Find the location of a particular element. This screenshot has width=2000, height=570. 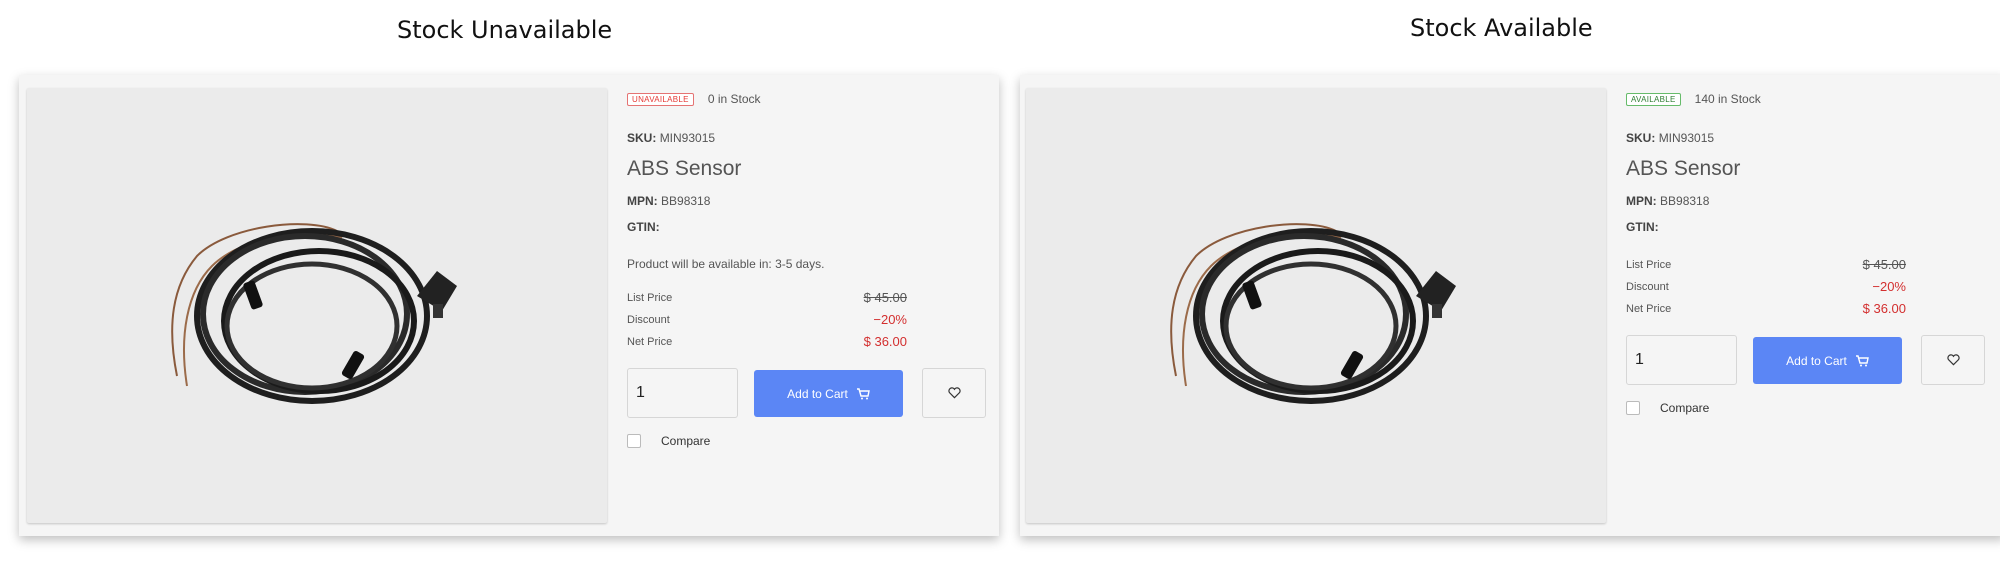

stock-row: UNAVAILABLE 0 in Stock is located at coordinates (694, 99).